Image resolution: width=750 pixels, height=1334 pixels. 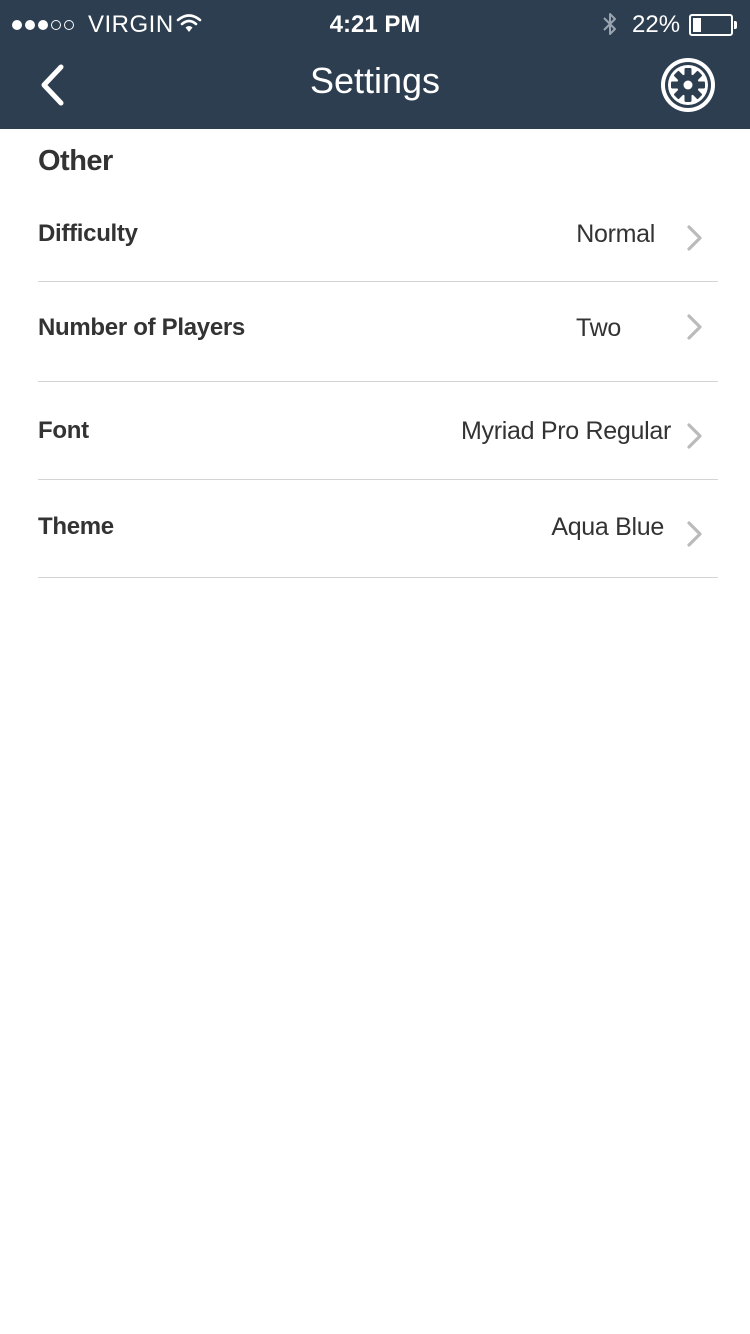 I want to click on setting-label: Difficulty, so click(x=88, y=233).